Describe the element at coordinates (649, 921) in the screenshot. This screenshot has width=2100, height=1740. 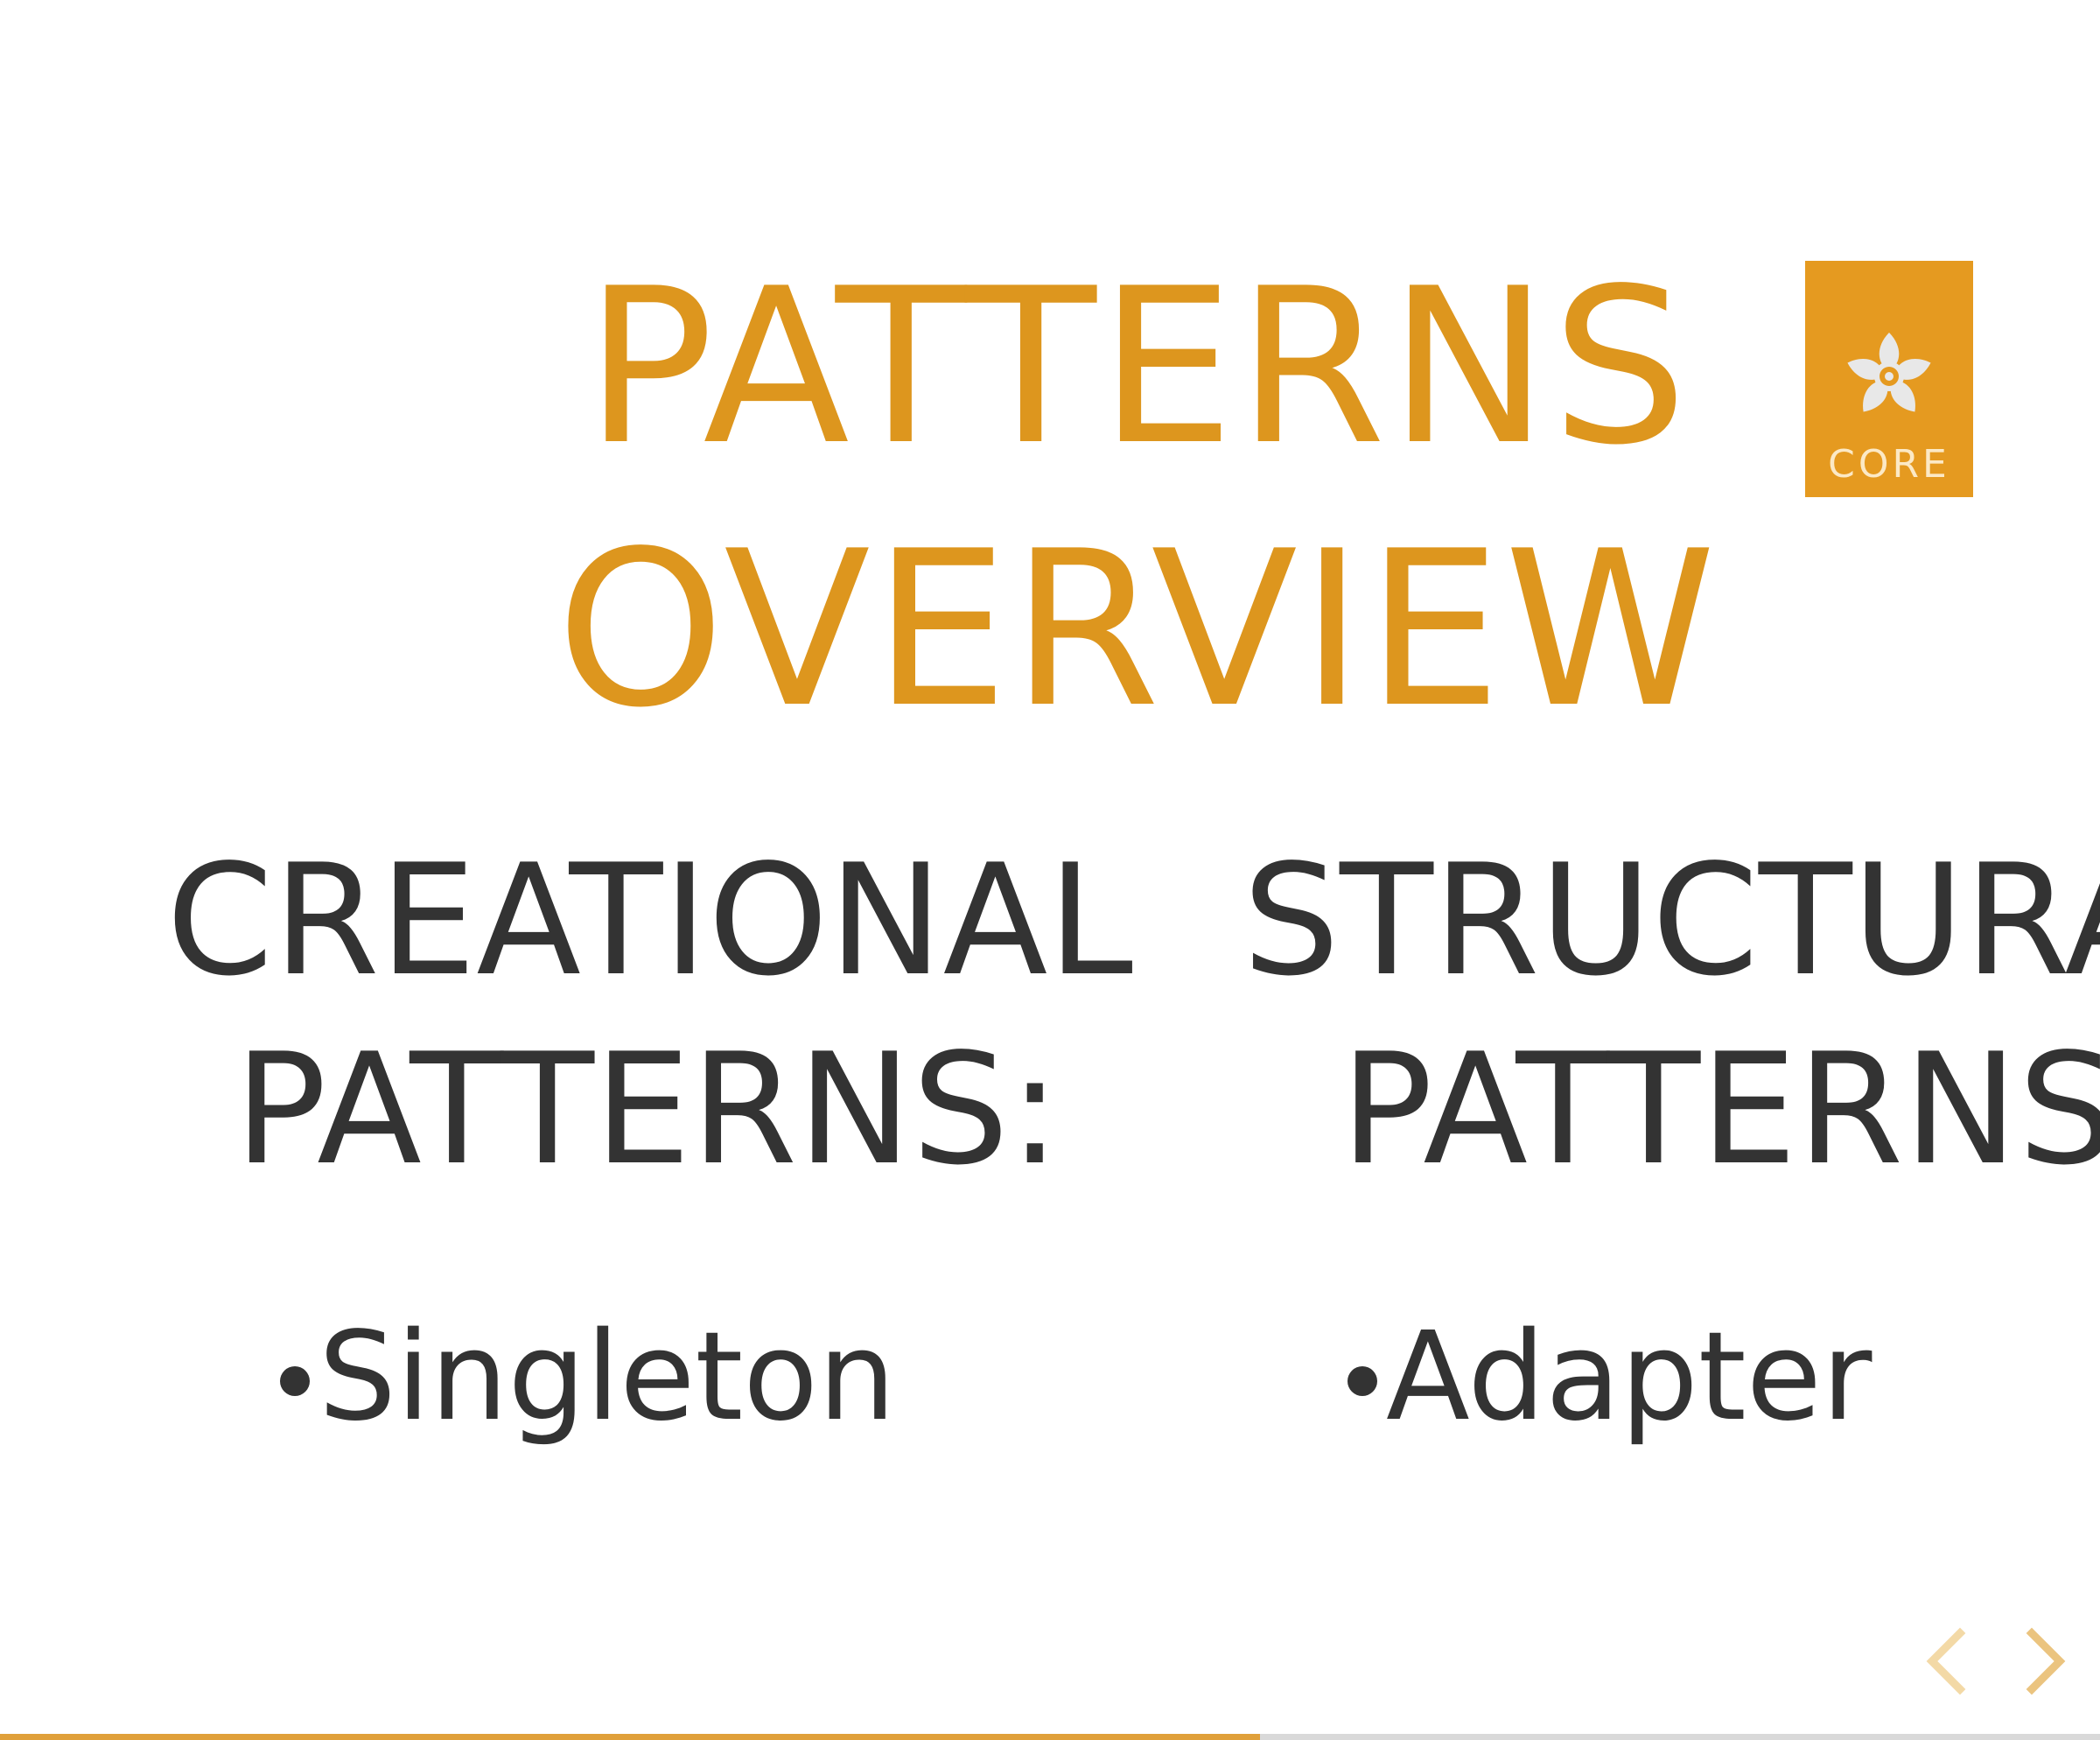
I see `creational-heading-line-1: CREATIONAL` at that location.